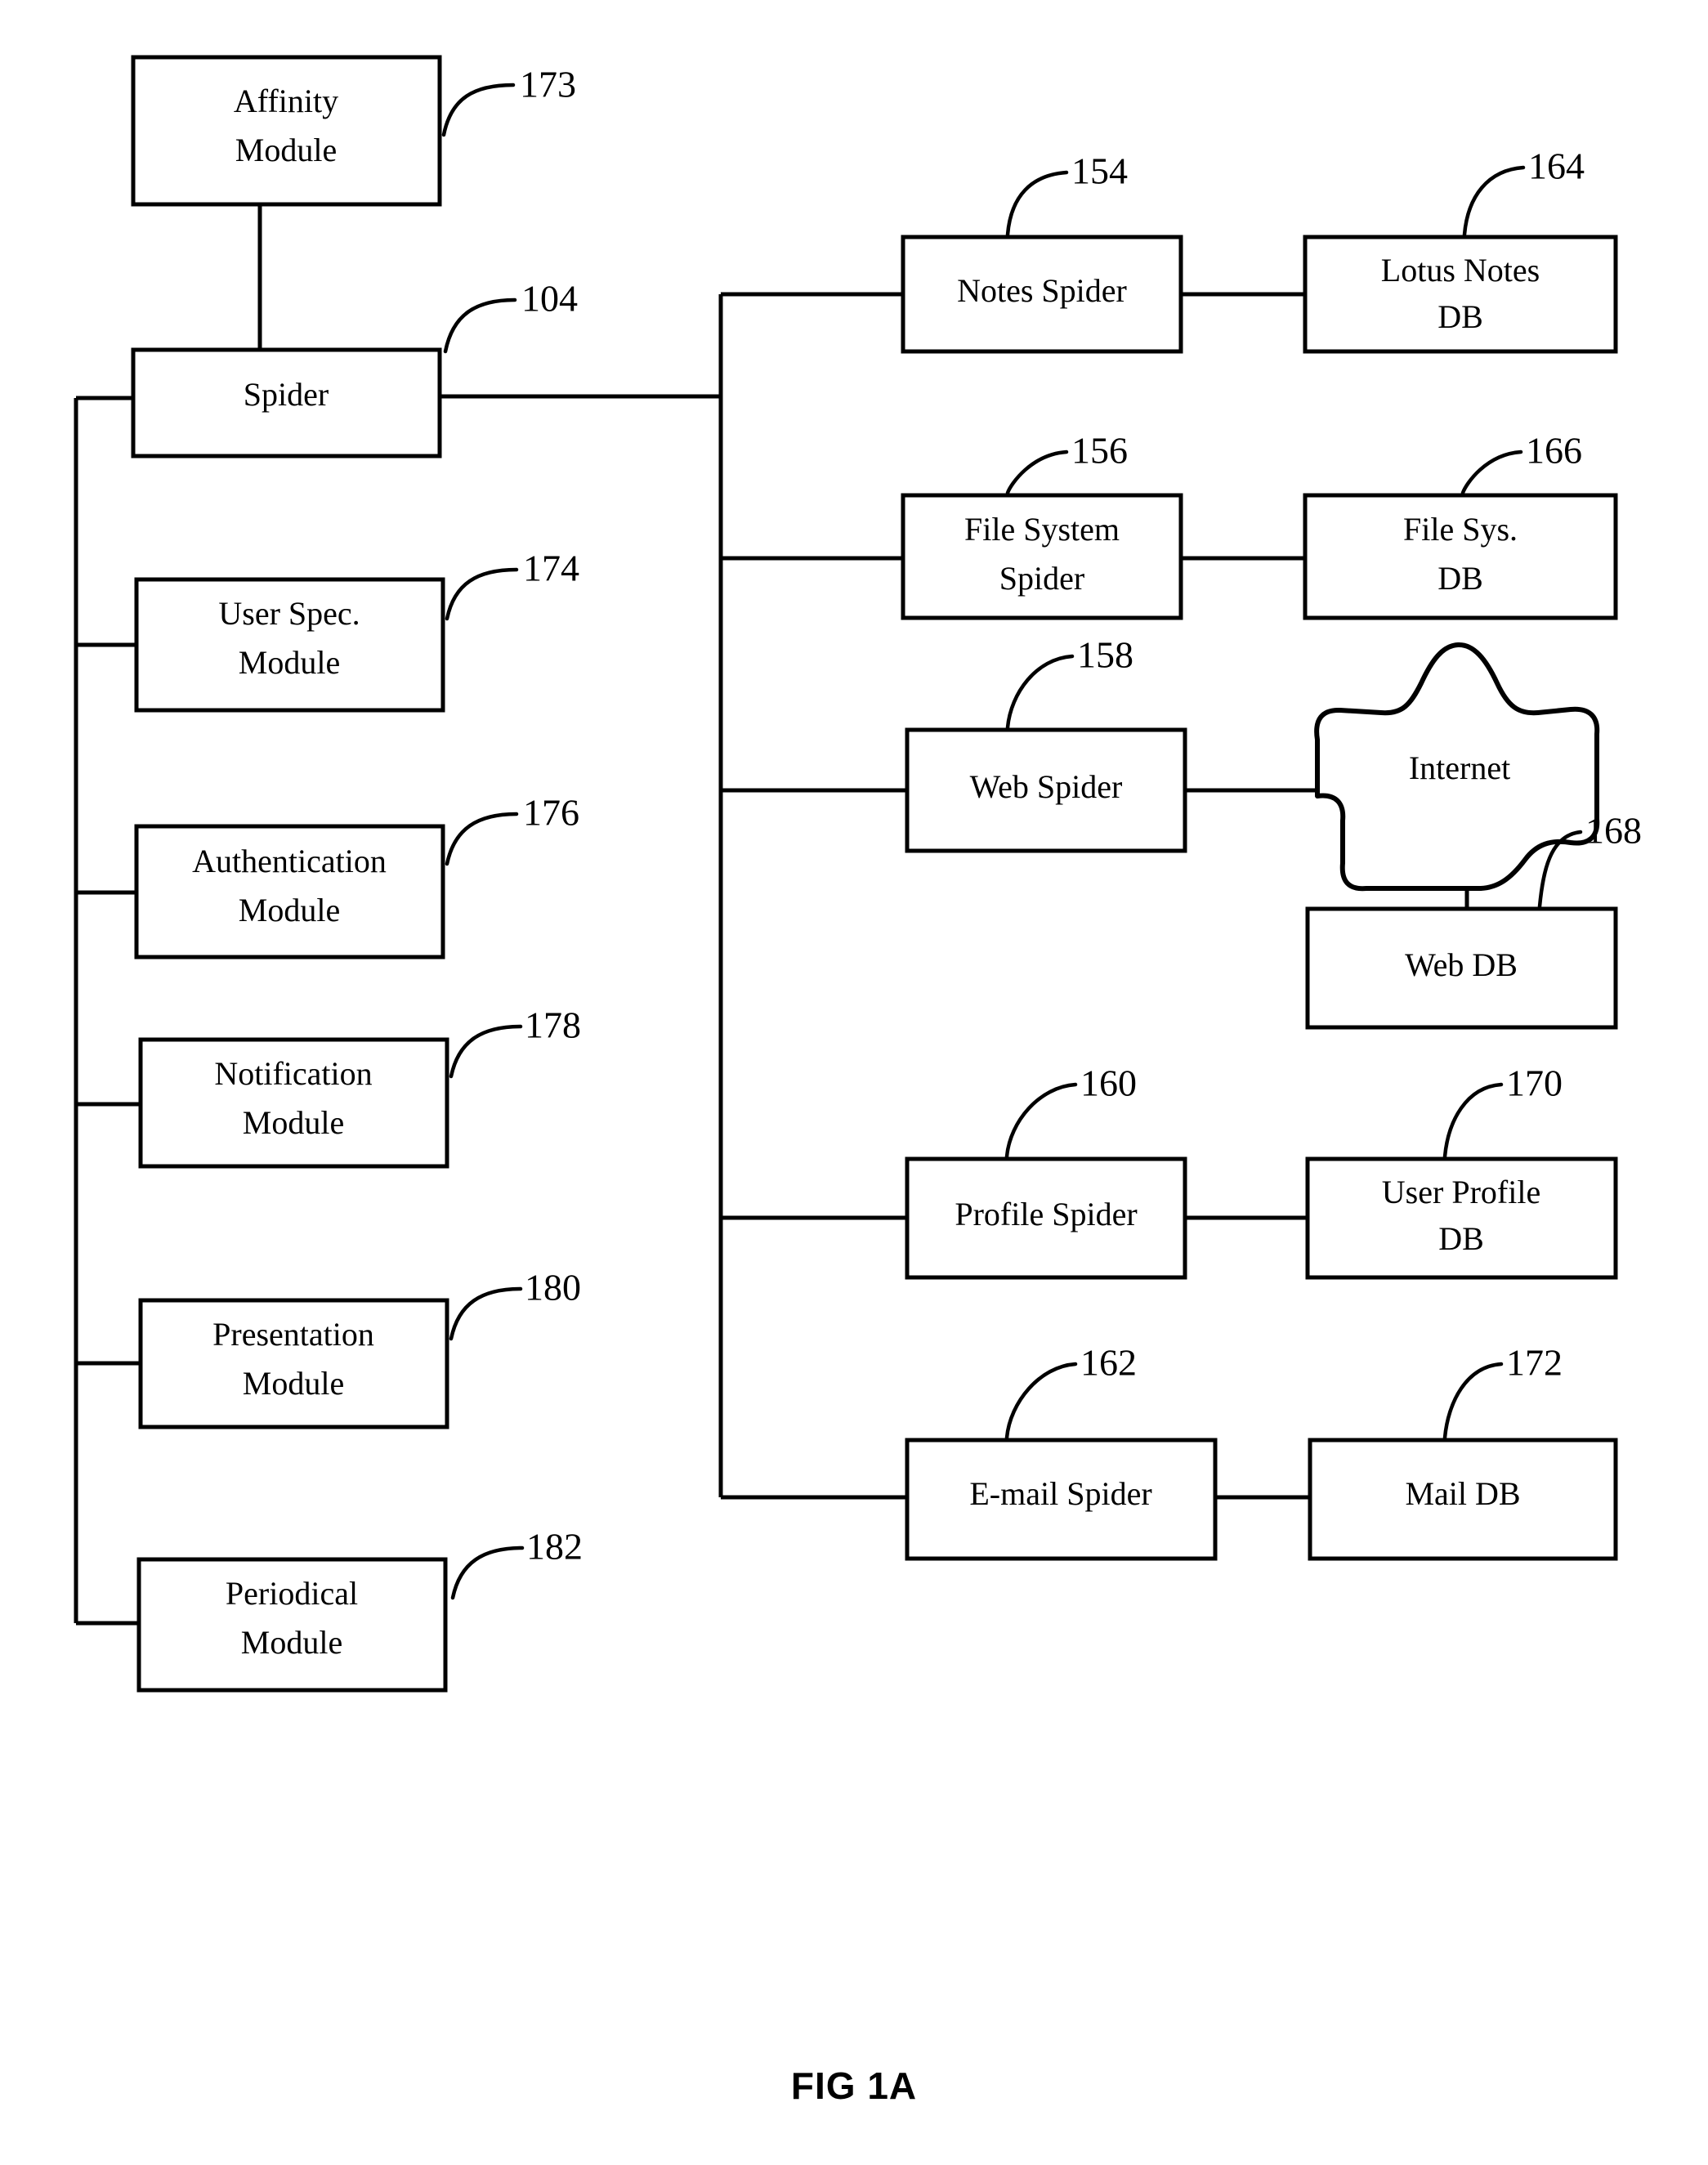 The height and width of the screenshot is (2165, 1708). I want to click on affinity-module-label-line2: Module, so click(286, 150).